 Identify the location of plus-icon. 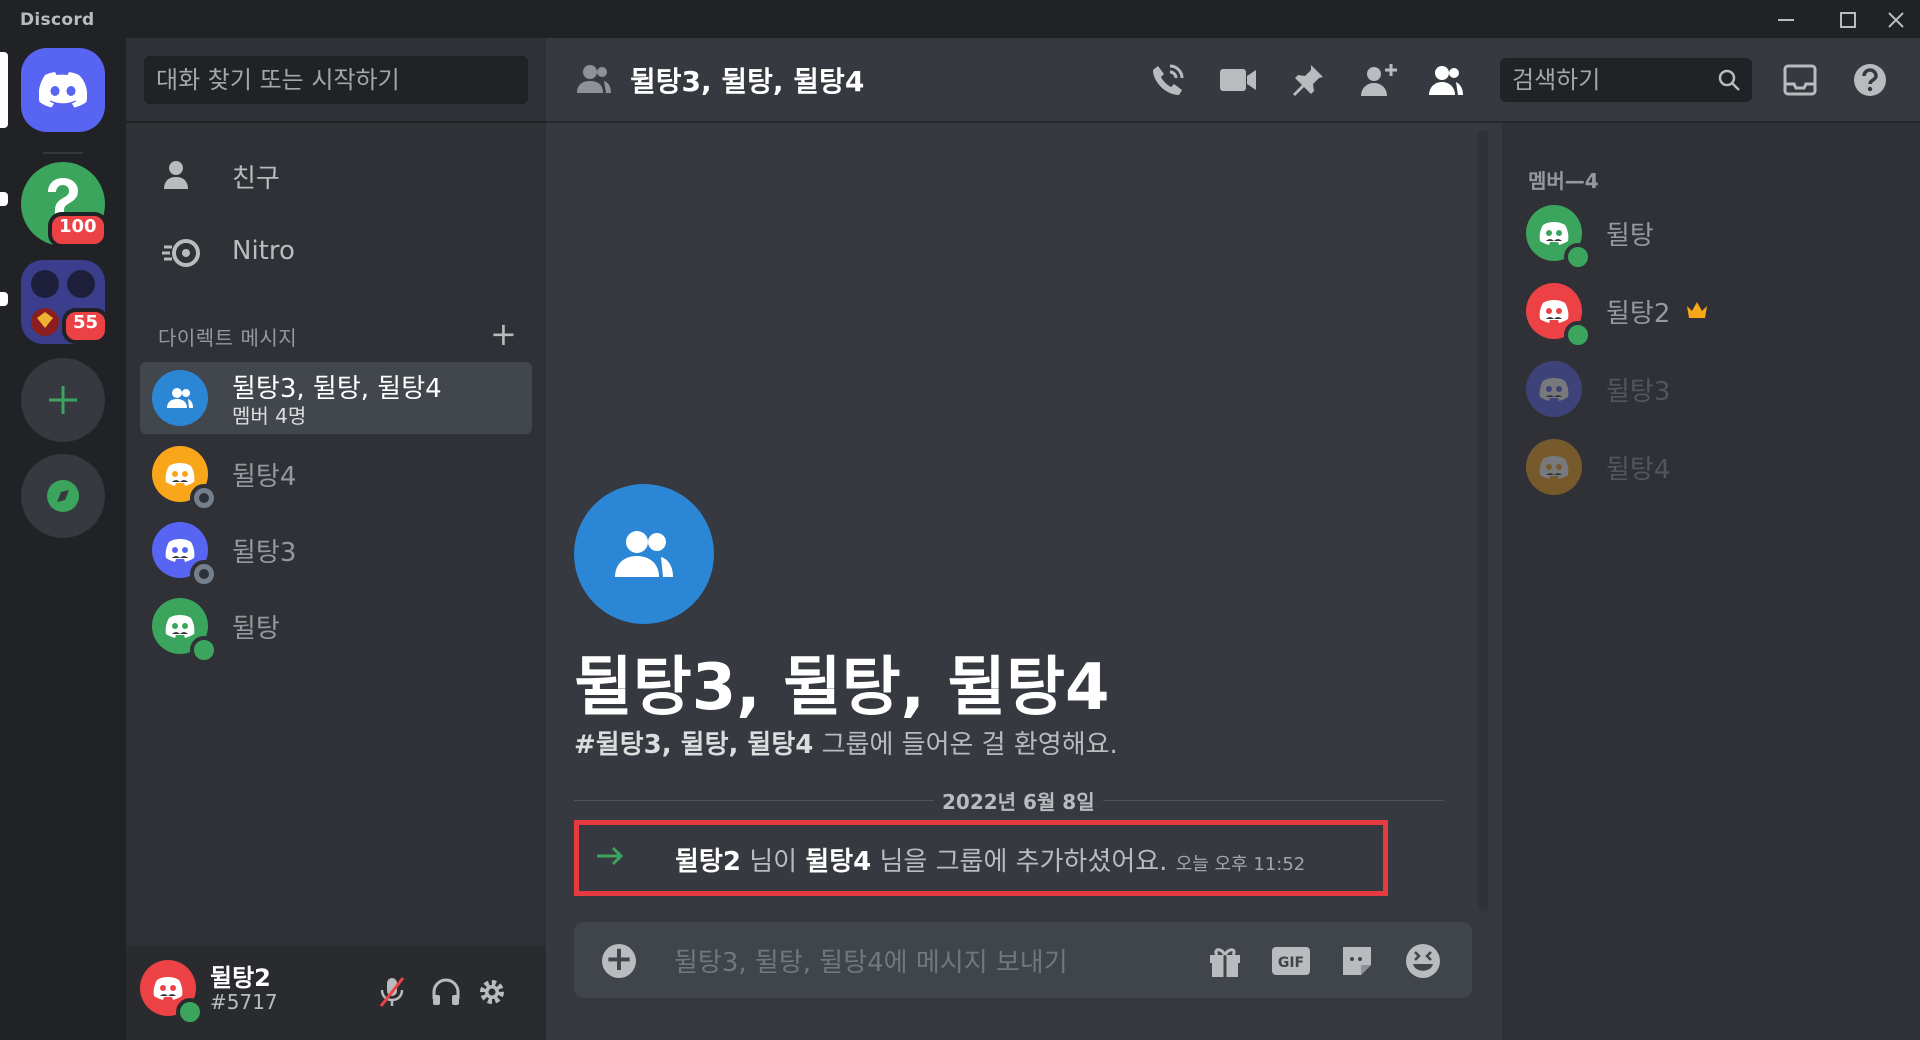
(63, 400).